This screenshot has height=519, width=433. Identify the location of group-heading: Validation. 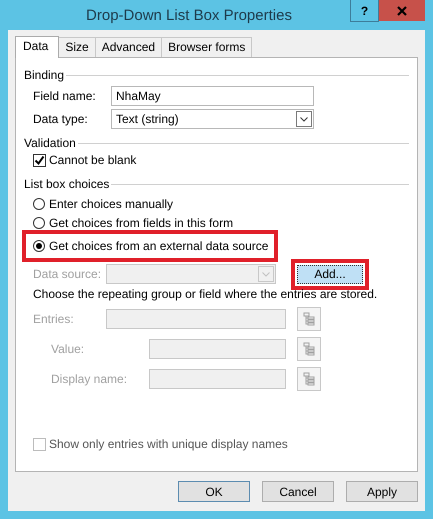
(50, 143).